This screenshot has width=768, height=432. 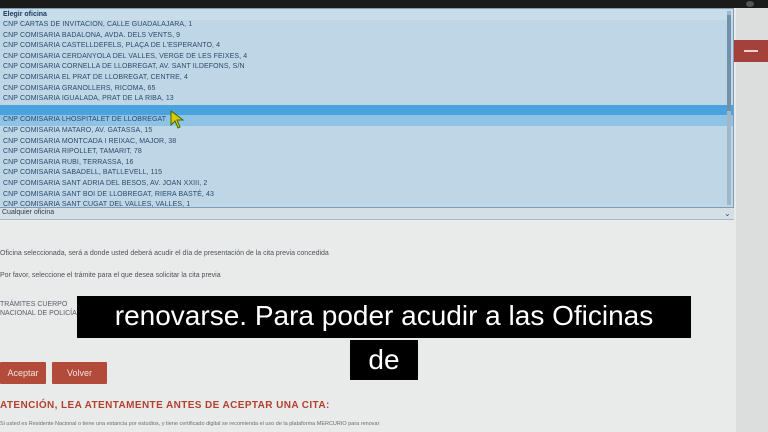 I want to click on dropdown-option, so click(x=366, y=110).